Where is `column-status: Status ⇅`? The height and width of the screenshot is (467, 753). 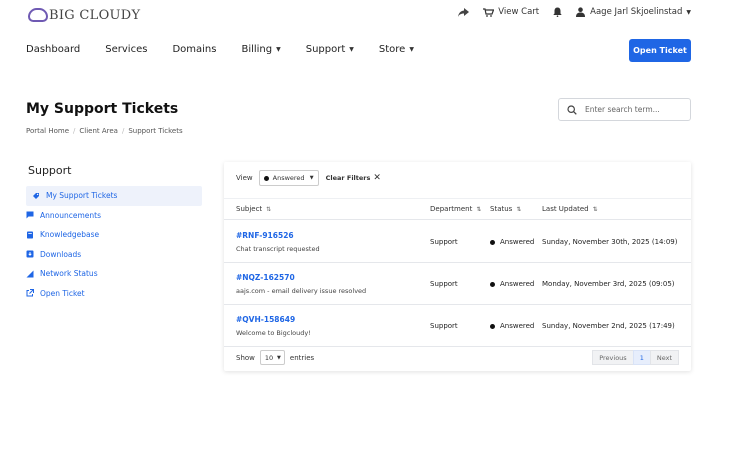
column-status: Status ⇅ is located at coordinates (505, 209).